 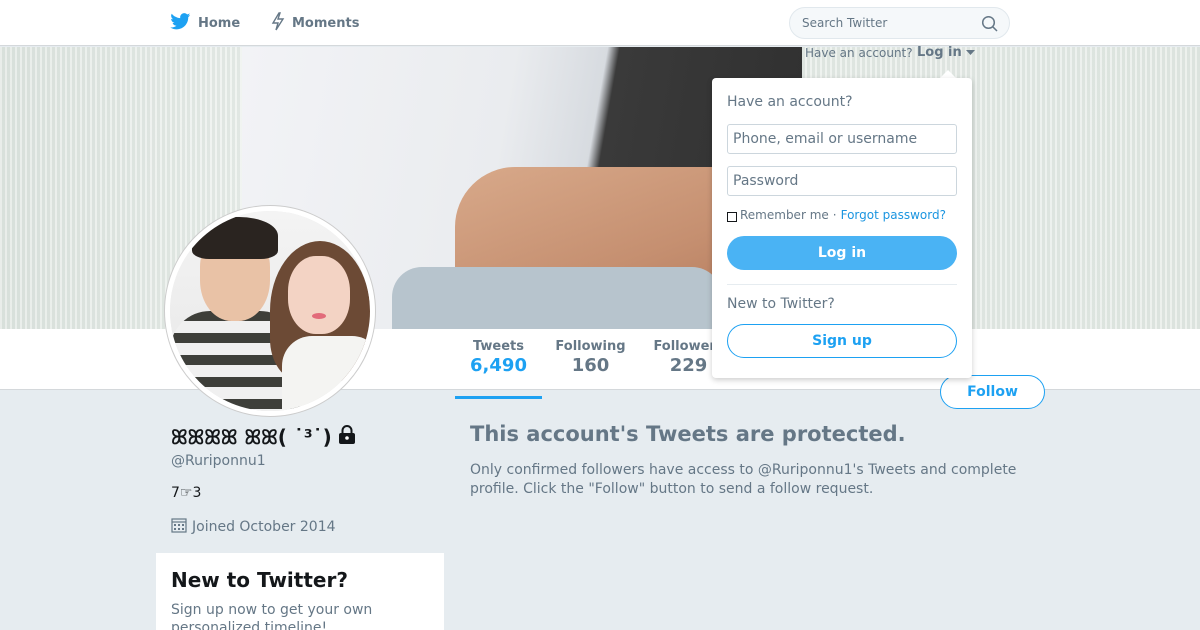 What do you see at coordinates (948, 74) in the screenshot?
I see `dropdown-caret` at bounding box center [948, 74].